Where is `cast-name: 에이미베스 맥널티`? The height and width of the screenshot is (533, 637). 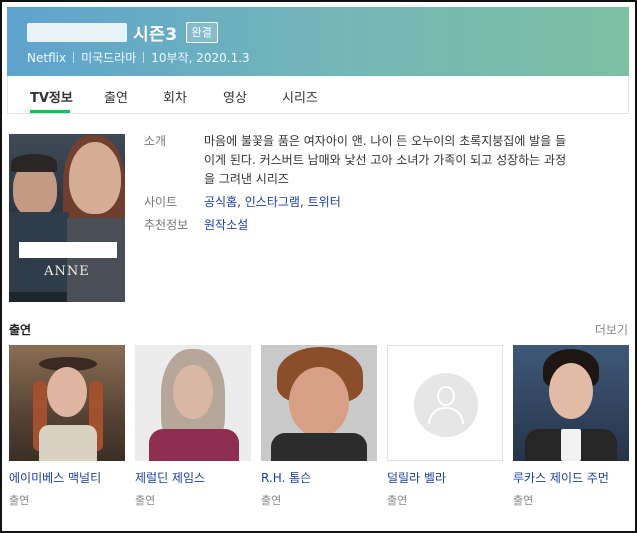
cast-name: 에이미베스 맥널티 is located at coordinates (67, 477).